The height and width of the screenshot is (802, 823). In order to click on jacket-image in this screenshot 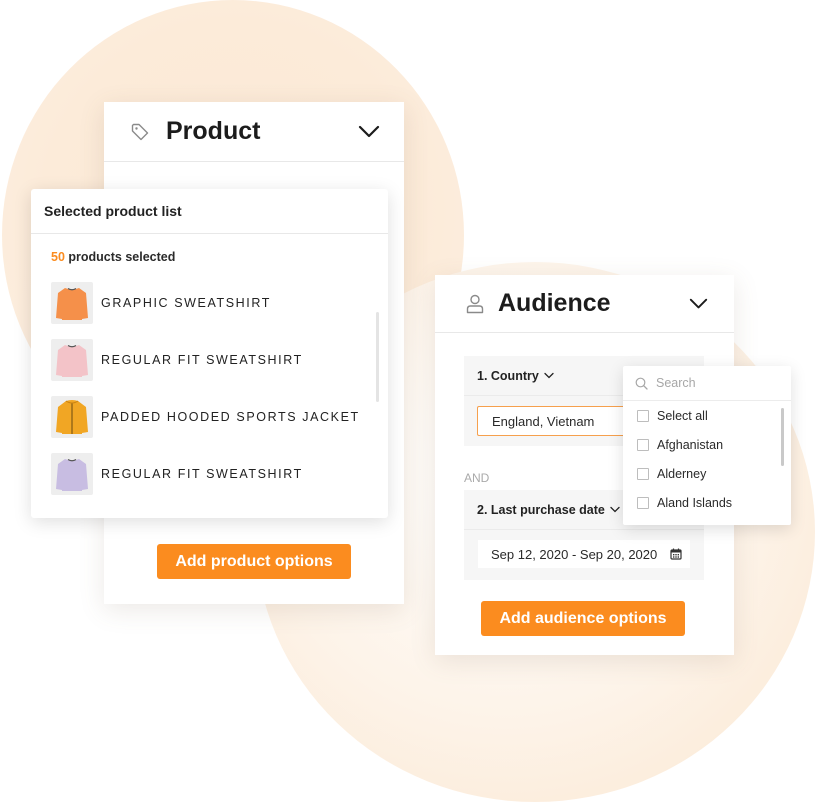, I will do `click(72, 416)`.